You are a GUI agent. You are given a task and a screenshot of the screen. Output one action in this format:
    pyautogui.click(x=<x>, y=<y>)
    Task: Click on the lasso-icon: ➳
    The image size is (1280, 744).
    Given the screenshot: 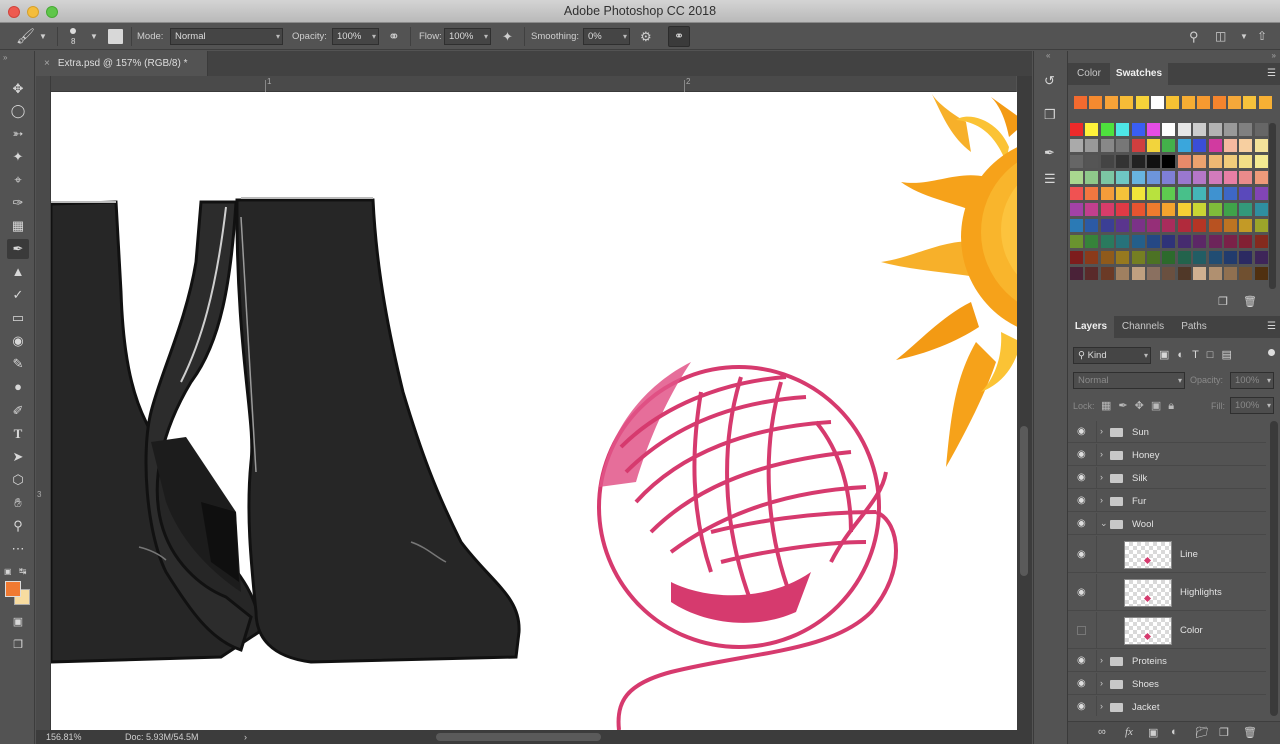 What is the action you would take?
    pyautogui.click(x=18, y=134)
    